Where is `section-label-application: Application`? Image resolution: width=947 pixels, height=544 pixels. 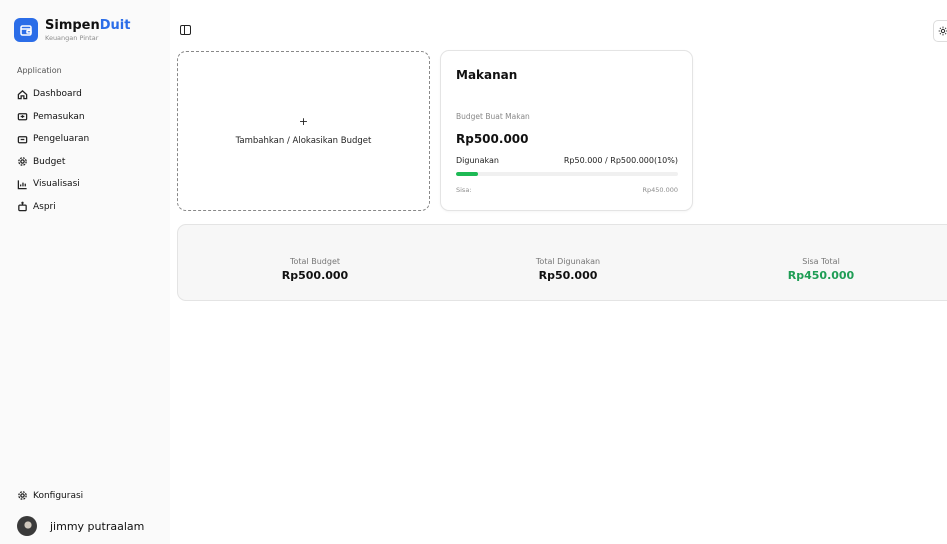 section-label-application: Application is located at coordinates (39, 70).